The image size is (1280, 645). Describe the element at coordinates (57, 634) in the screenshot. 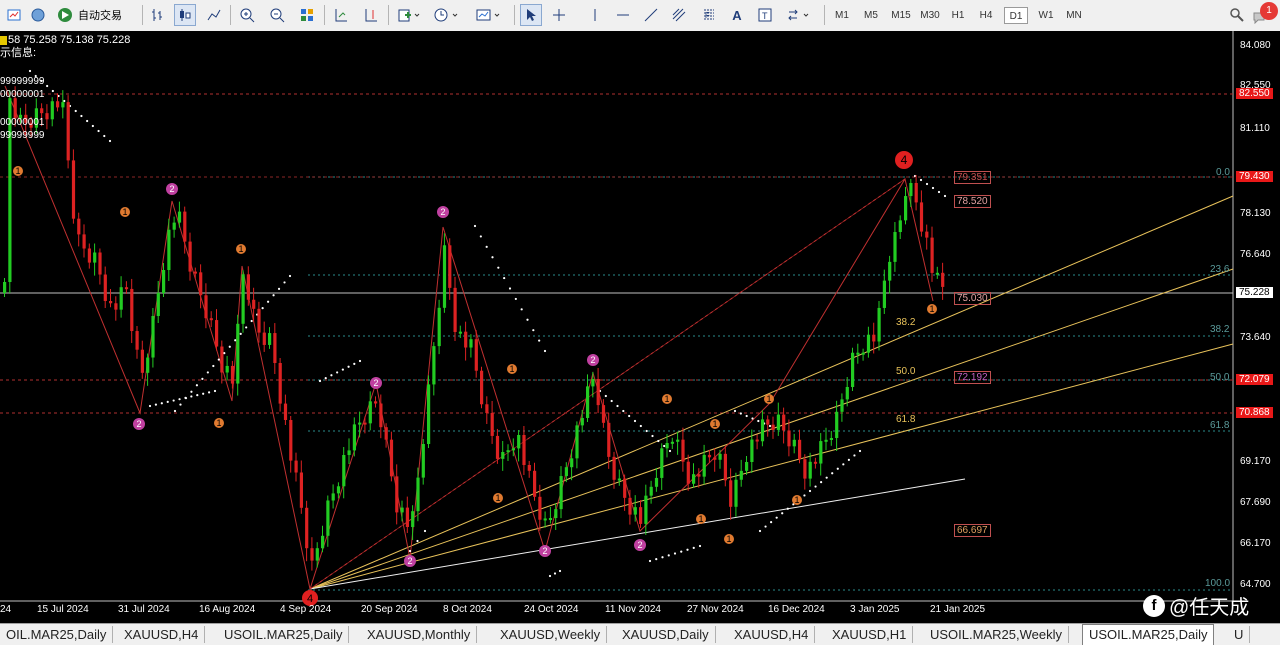

I see `tab-chart: OIL.MAR25,Daily` at that location.